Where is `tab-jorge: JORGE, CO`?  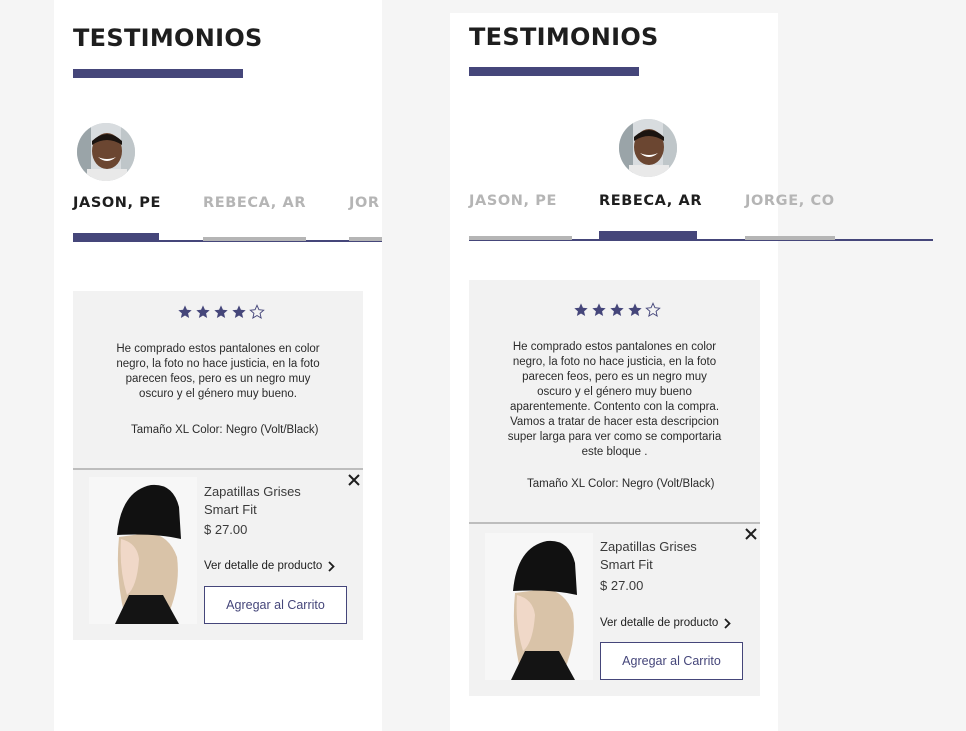 tab-jorge: JORGE, CO is located at coordinates (790, 201).